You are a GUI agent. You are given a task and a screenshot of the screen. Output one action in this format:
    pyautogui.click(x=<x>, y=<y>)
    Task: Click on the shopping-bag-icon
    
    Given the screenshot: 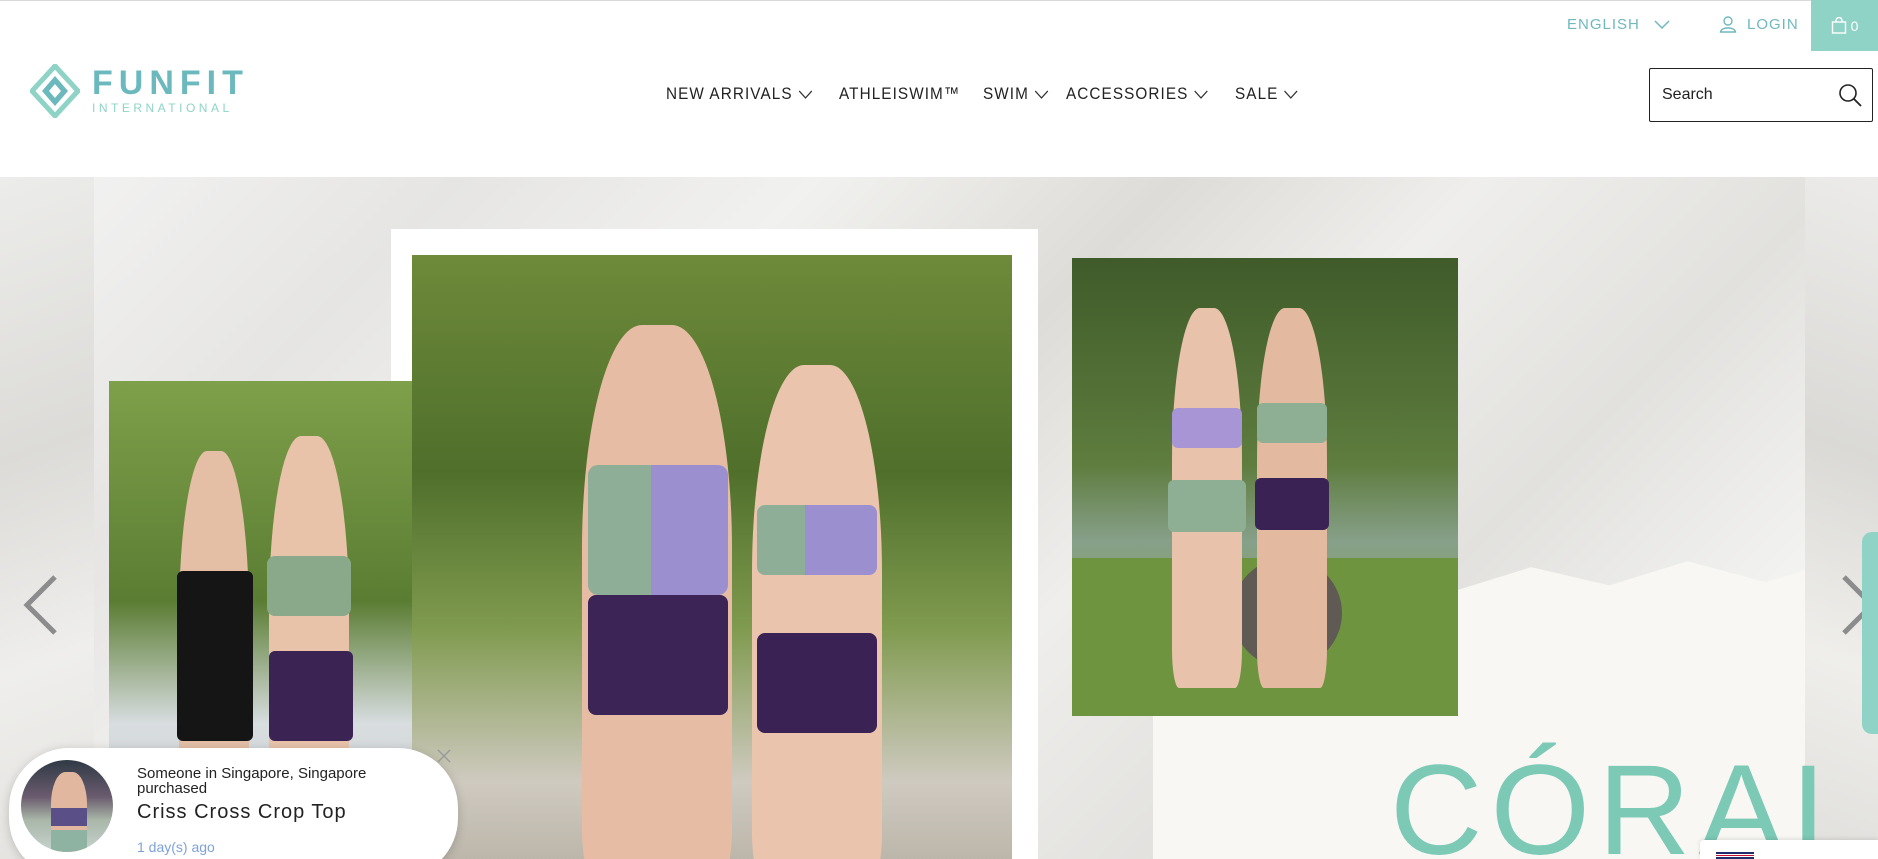 What is the action you would take?
    pyautogui.click(x=1838, y=25)
    